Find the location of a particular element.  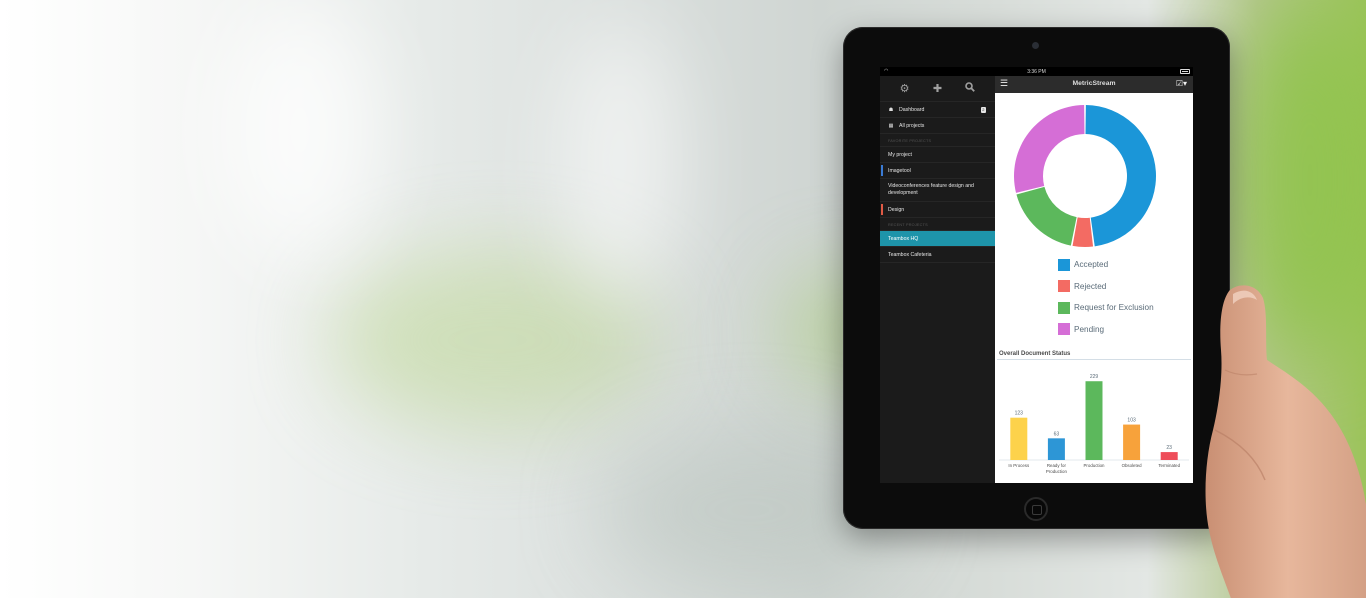

sidebar-item-label: My project is located at coordinates (900, 154).